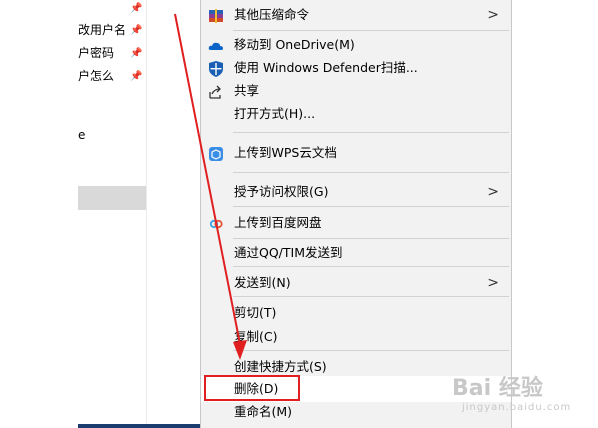  I want to click on archive-icon, so click(216, 15).